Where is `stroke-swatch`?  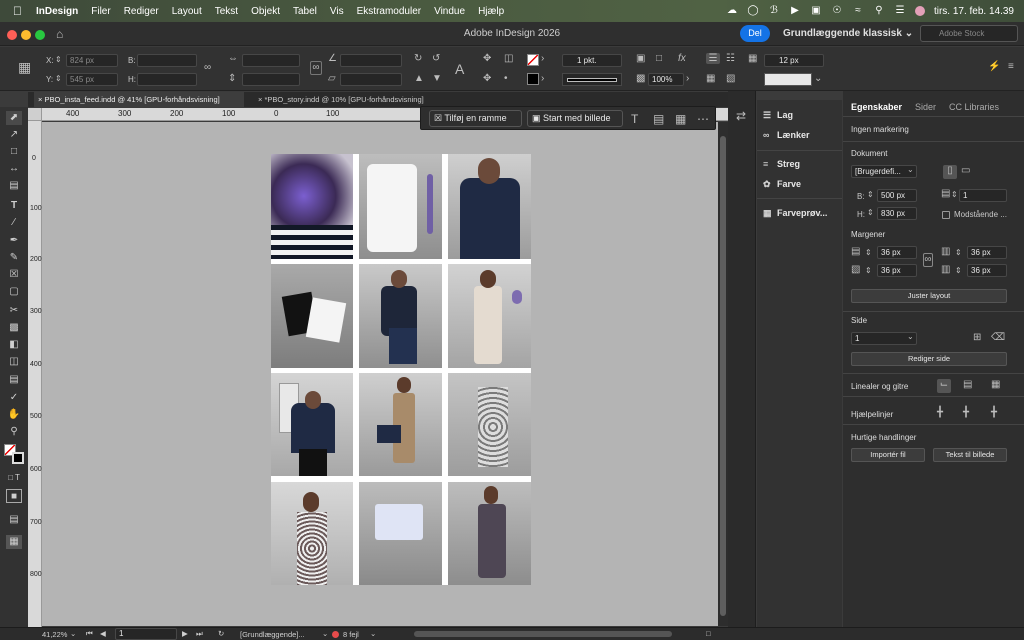 stroke-swatch is located at coordinates (533, 79).